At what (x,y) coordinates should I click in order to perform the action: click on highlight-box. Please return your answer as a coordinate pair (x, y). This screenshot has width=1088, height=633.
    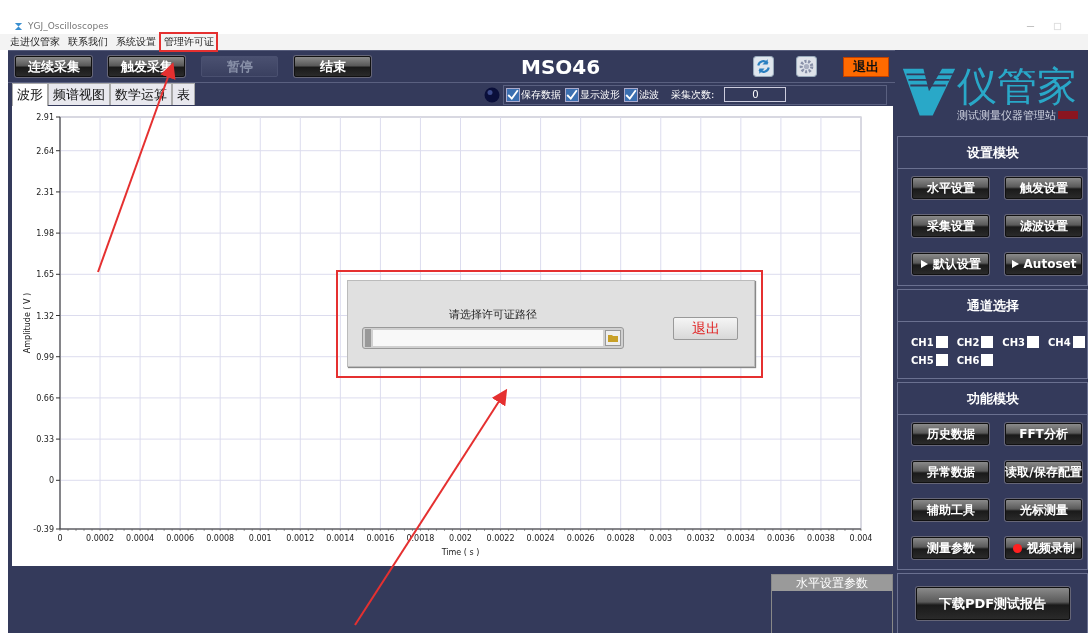
    Looking at the image, I should click on (188, 42).